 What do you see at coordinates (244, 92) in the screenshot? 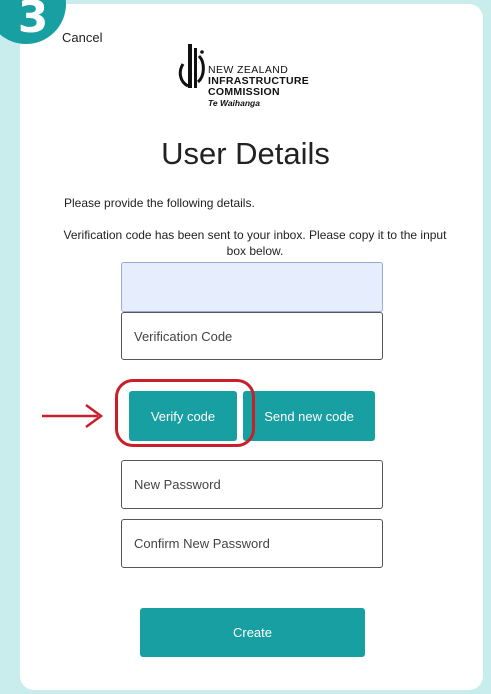
I see `logo-text-line3: COMMISSION` at bounding box center [244, 92].